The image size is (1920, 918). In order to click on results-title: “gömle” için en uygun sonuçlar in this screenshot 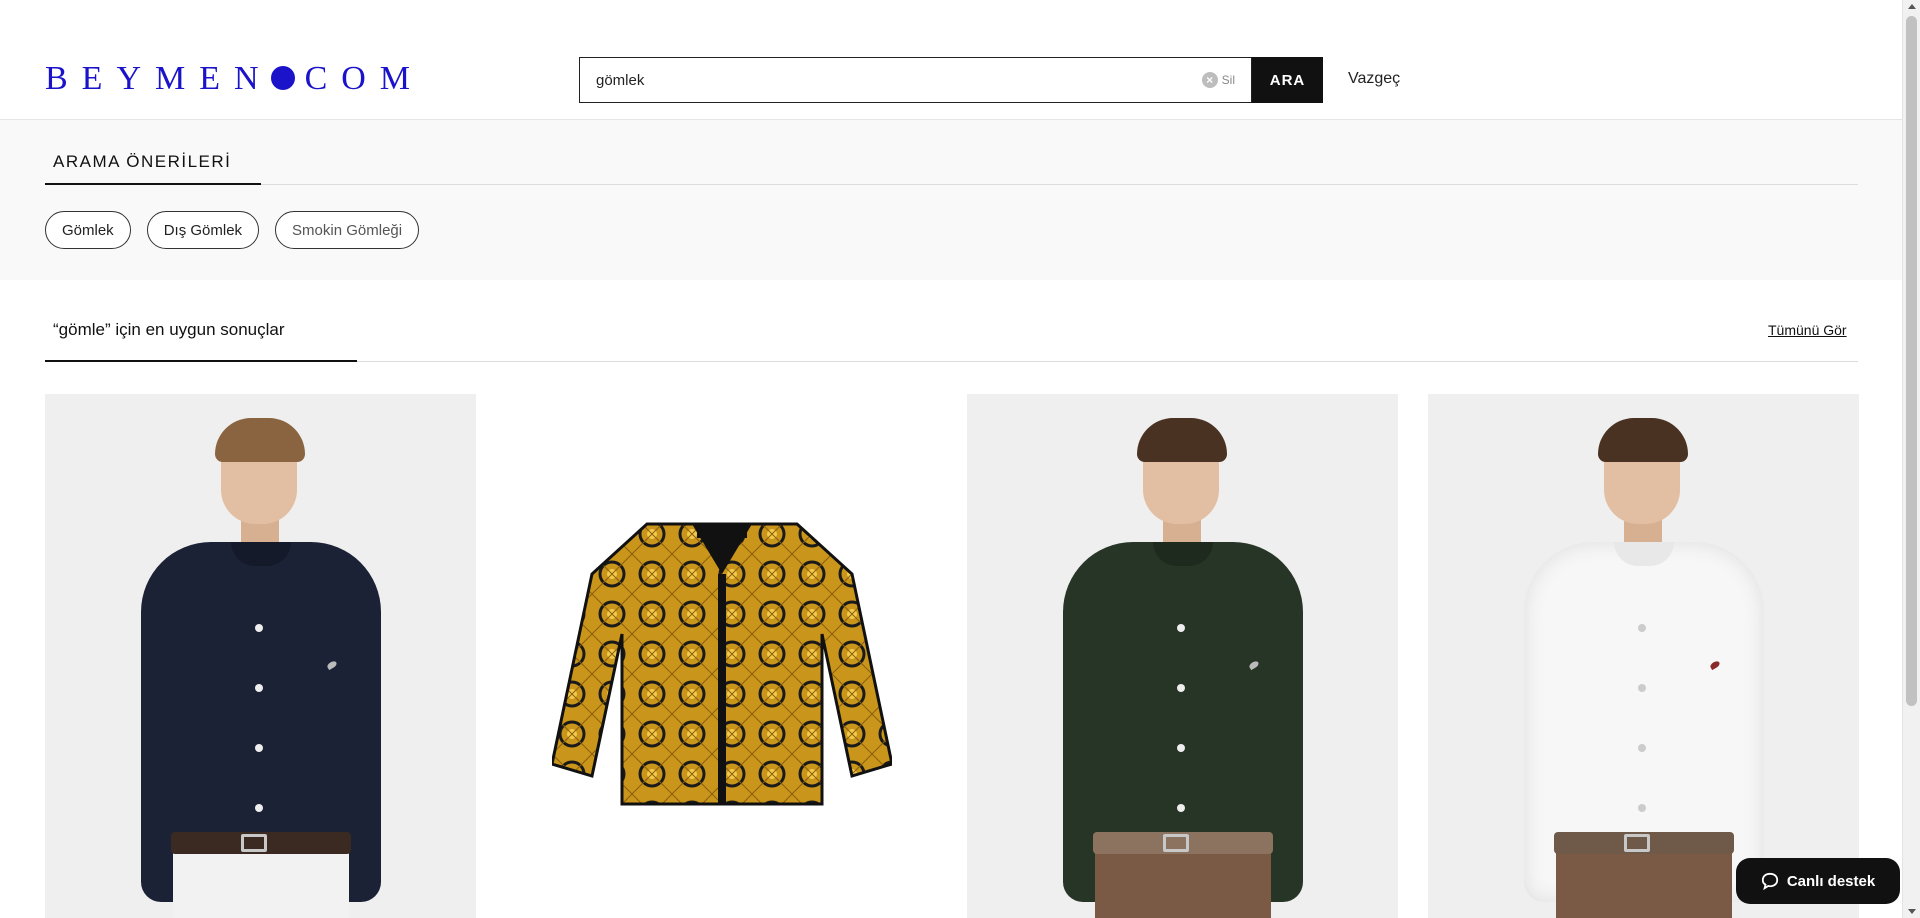, I will do `click(169, 329)`.